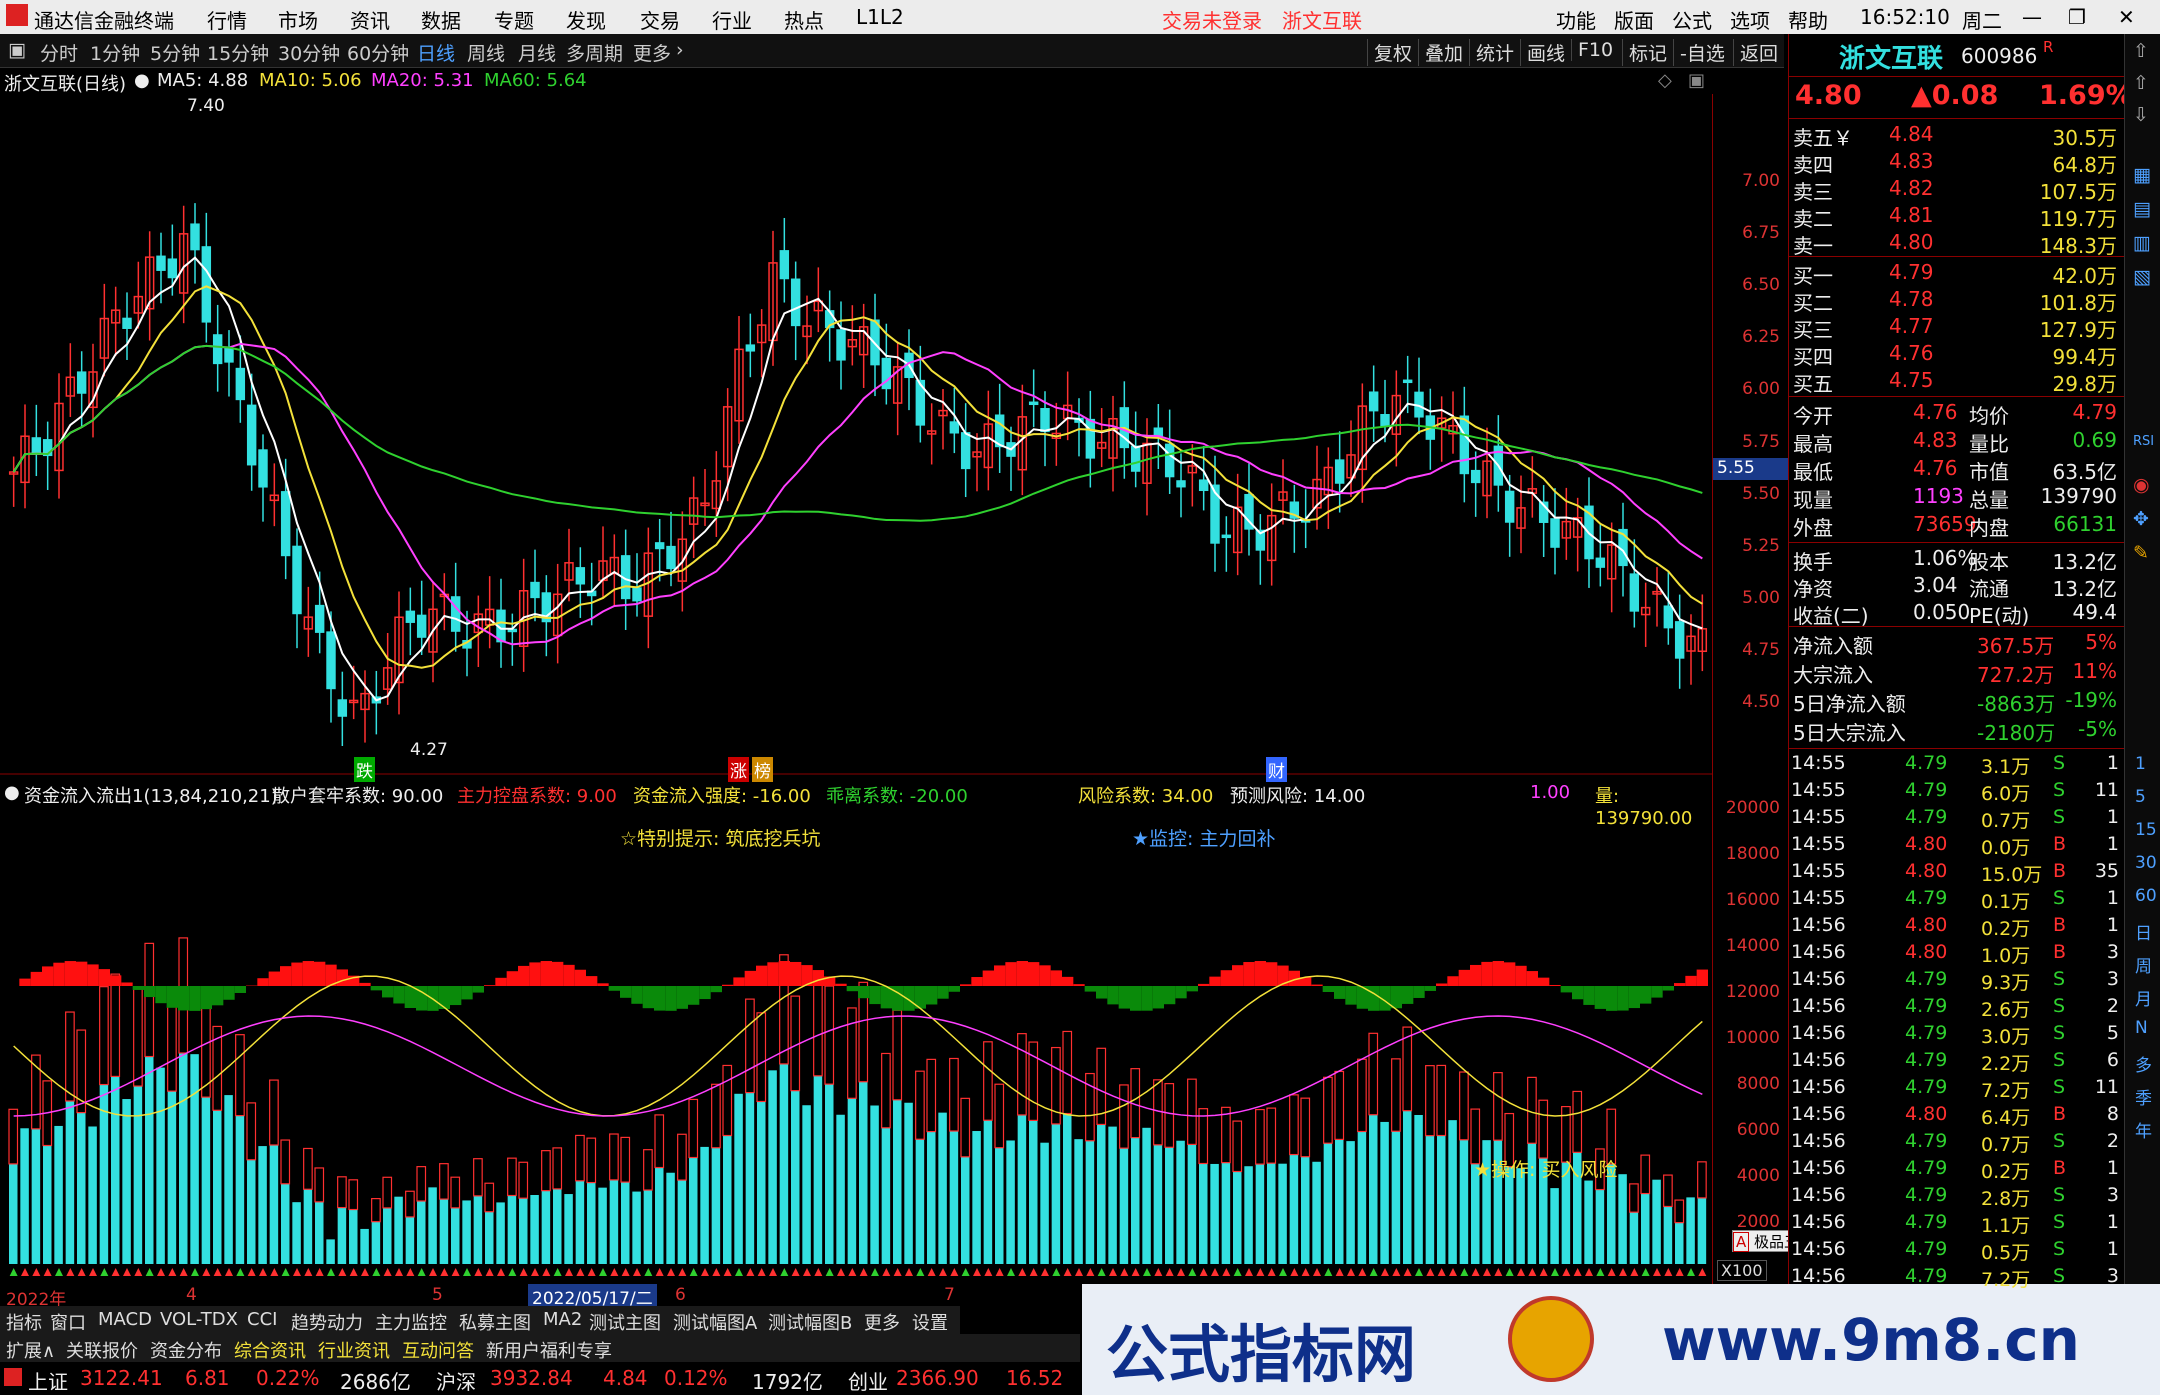  Describe the element at coordinates (537, 52) in the screenshot. I see `period-monthly: 月线` at that location.